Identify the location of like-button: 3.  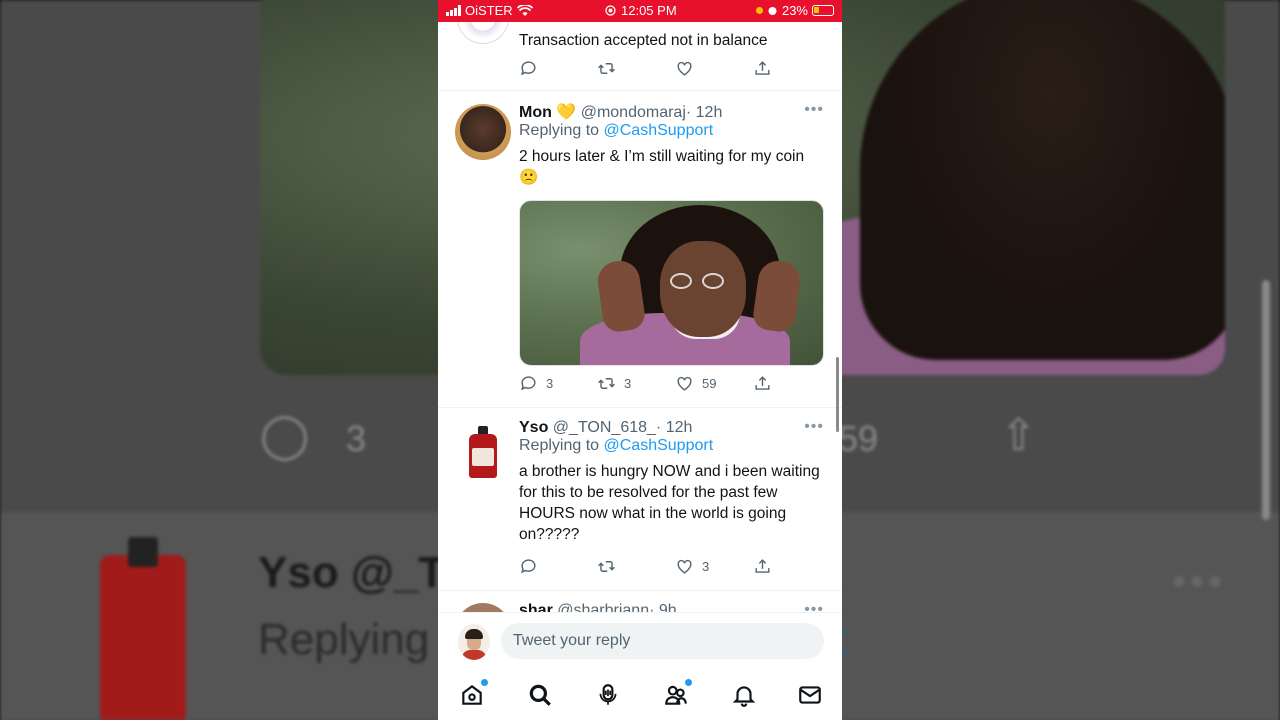
(692, 566).